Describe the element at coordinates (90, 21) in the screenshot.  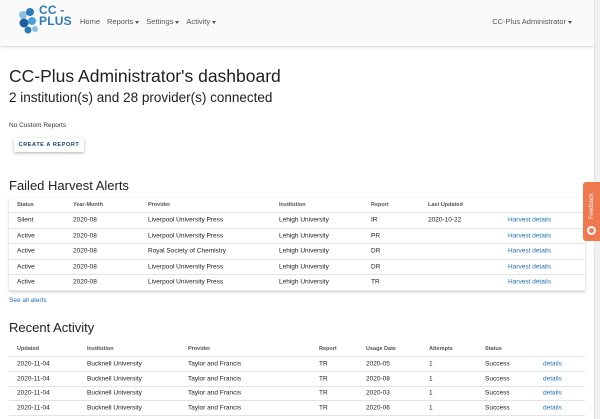
I see `nav-home: Home` at that location.